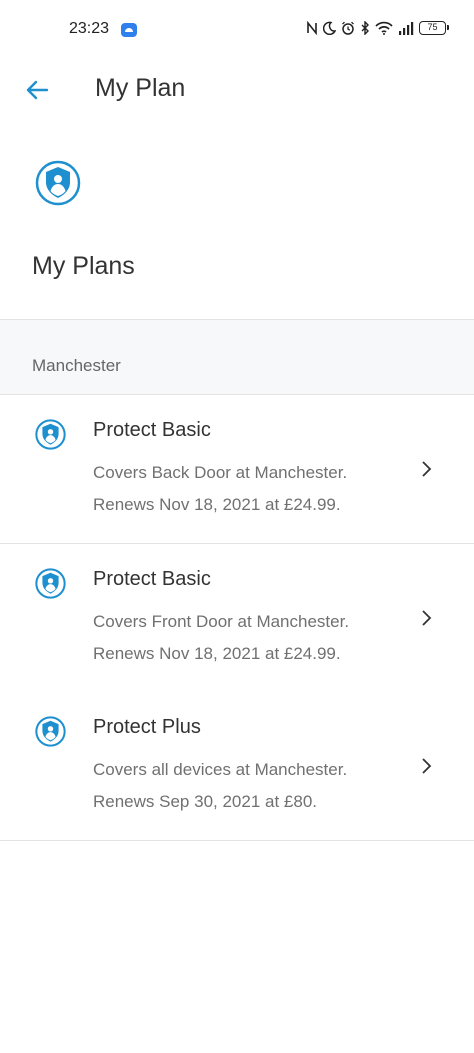 This screenshot has width=474, height=1053. Describe the element at coordinates (205, 801) in the screenshot. I see `plan-renewal: Renews Sep 30, 2021 at £80.` at that location.